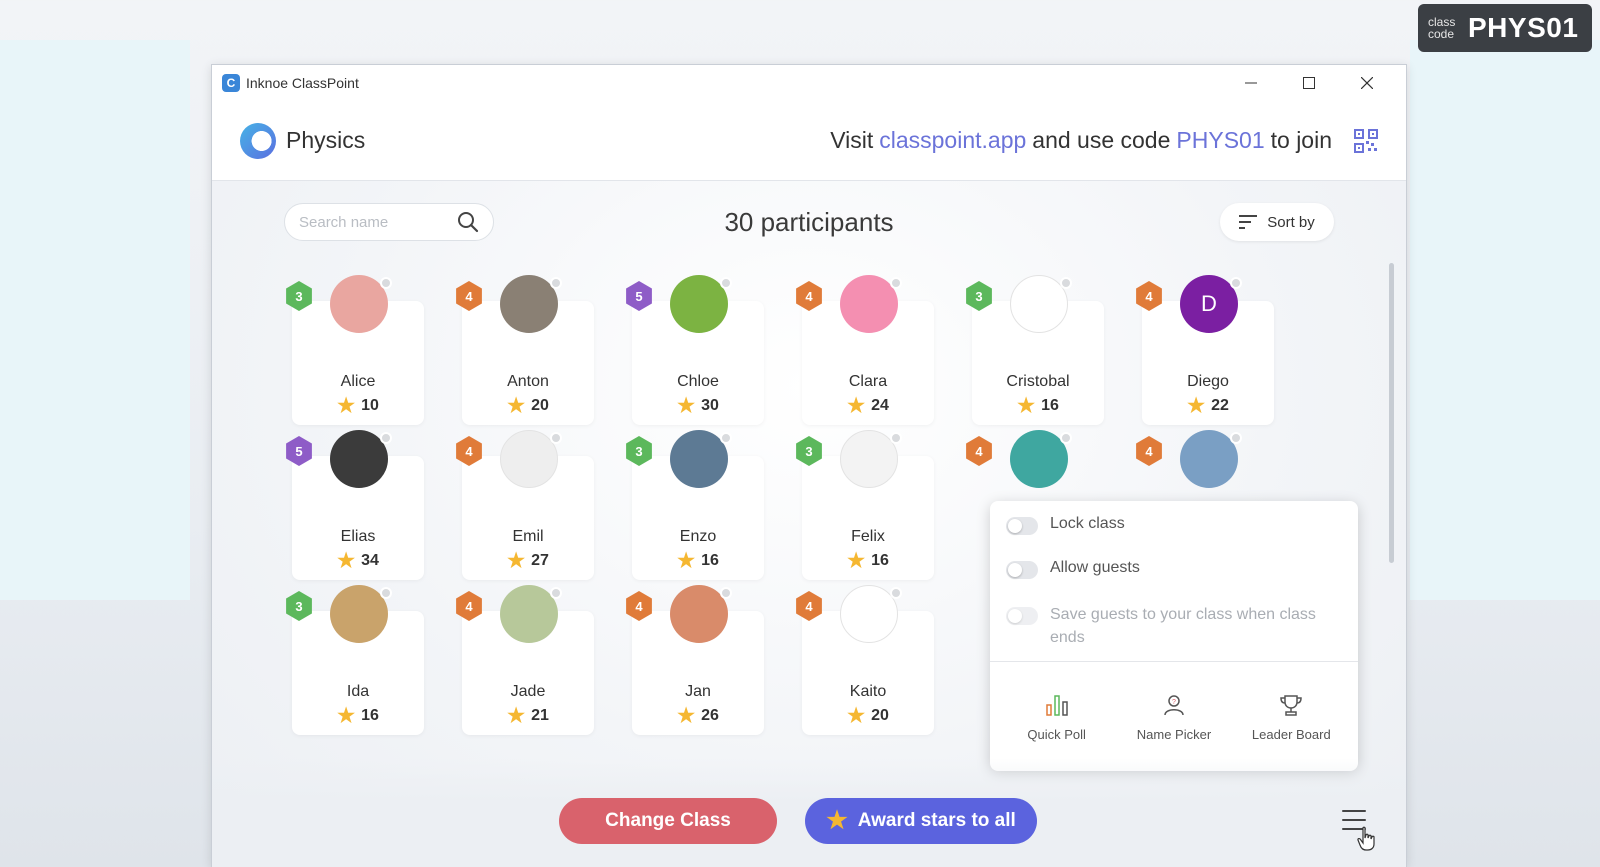 The height and width of the screenshot is (867, 1600). What do you see at coordinates (1366, 838) in the screenshot?
I see `hand-cursor-icon` at bounding box center [1366, 838].